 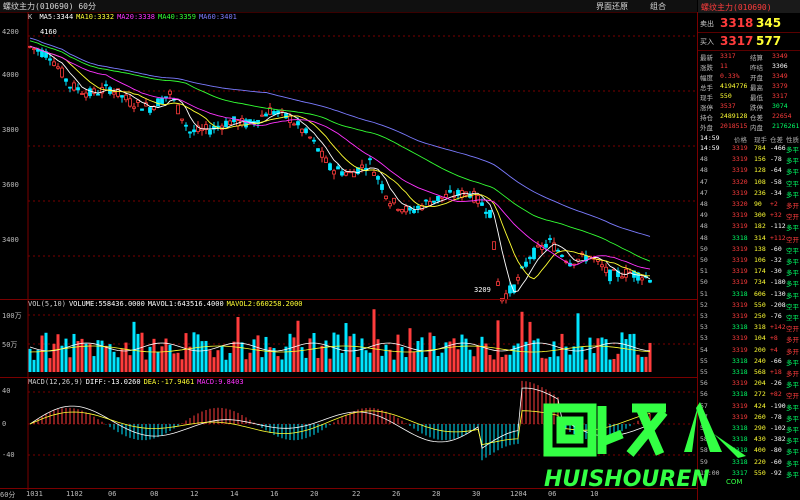 I want to click on x-tick-label: 16, so click(x=274, y=494).